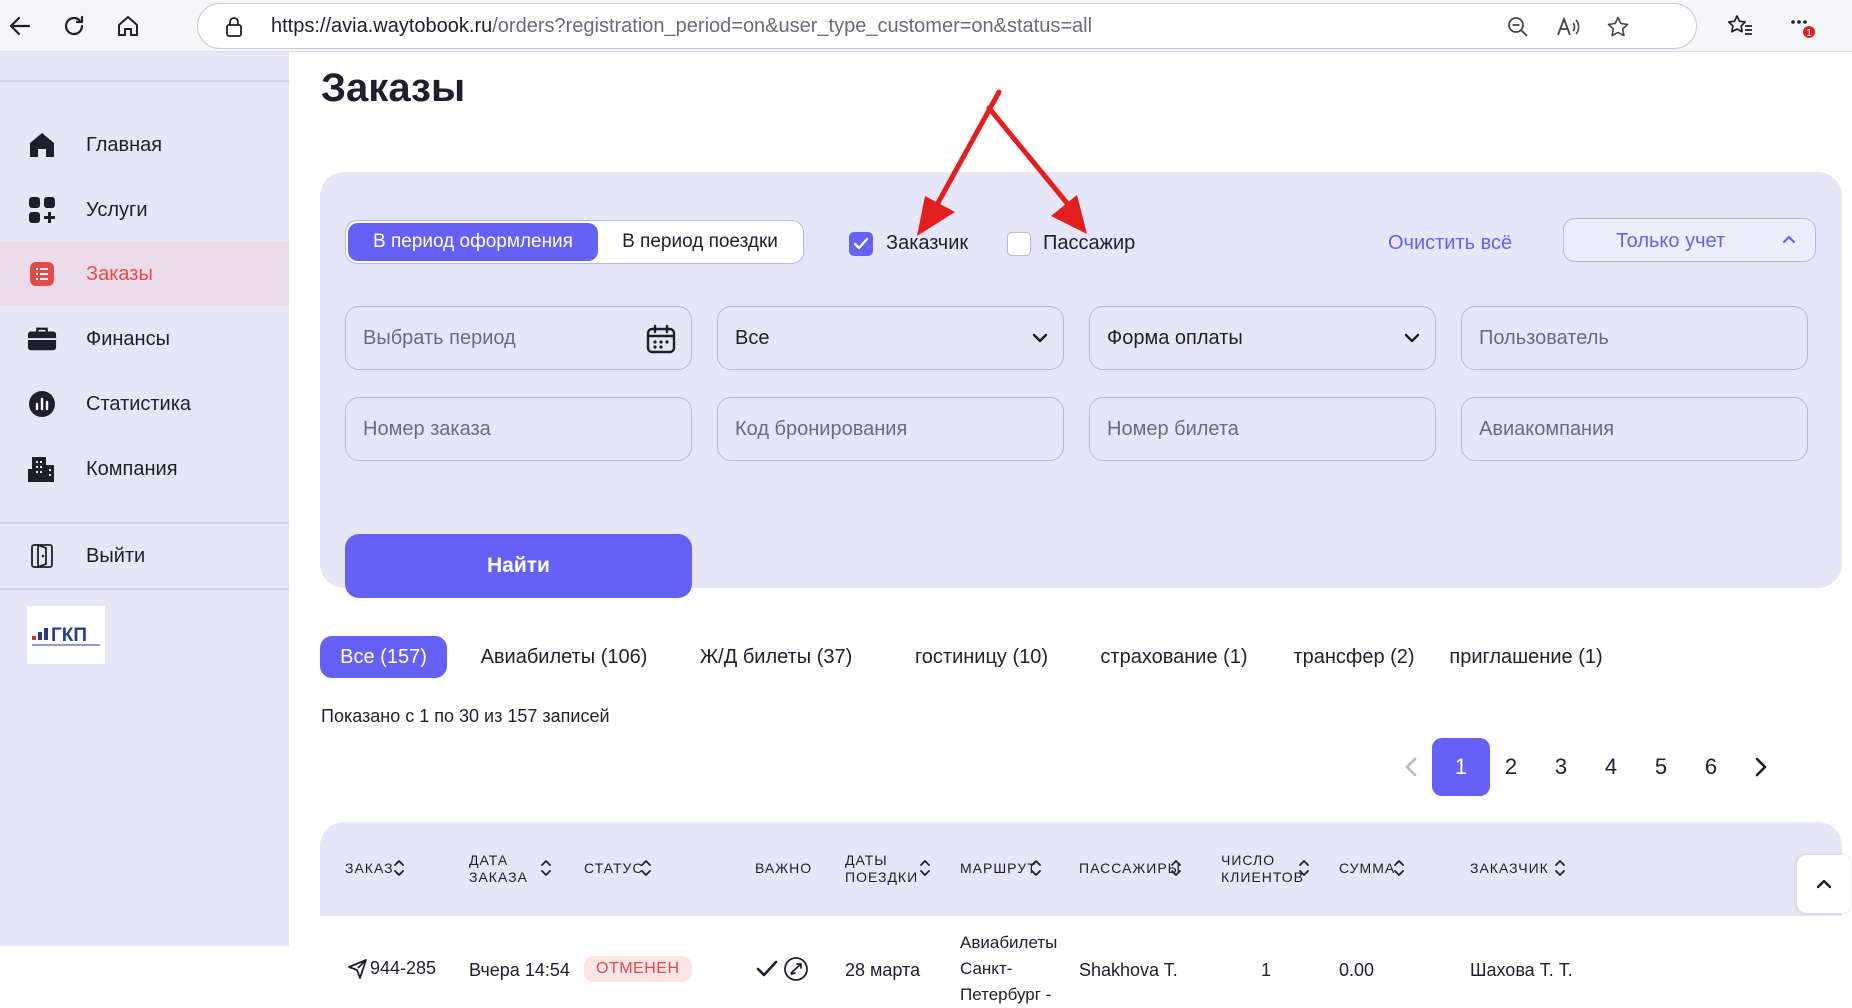 Image resolution: width=1852 pixels, height=1008 pixels. What do you see at coordinates (473, 242) in the screenshot?
I see `period-registration-button: В период оформления` at bounding box center [473, 242].